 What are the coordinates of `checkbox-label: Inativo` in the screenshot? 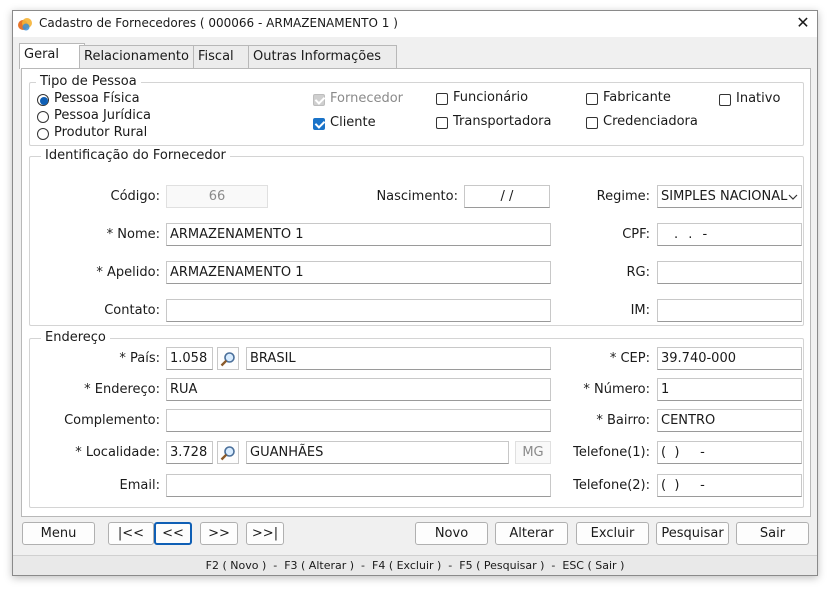 It's located at (758, 98).